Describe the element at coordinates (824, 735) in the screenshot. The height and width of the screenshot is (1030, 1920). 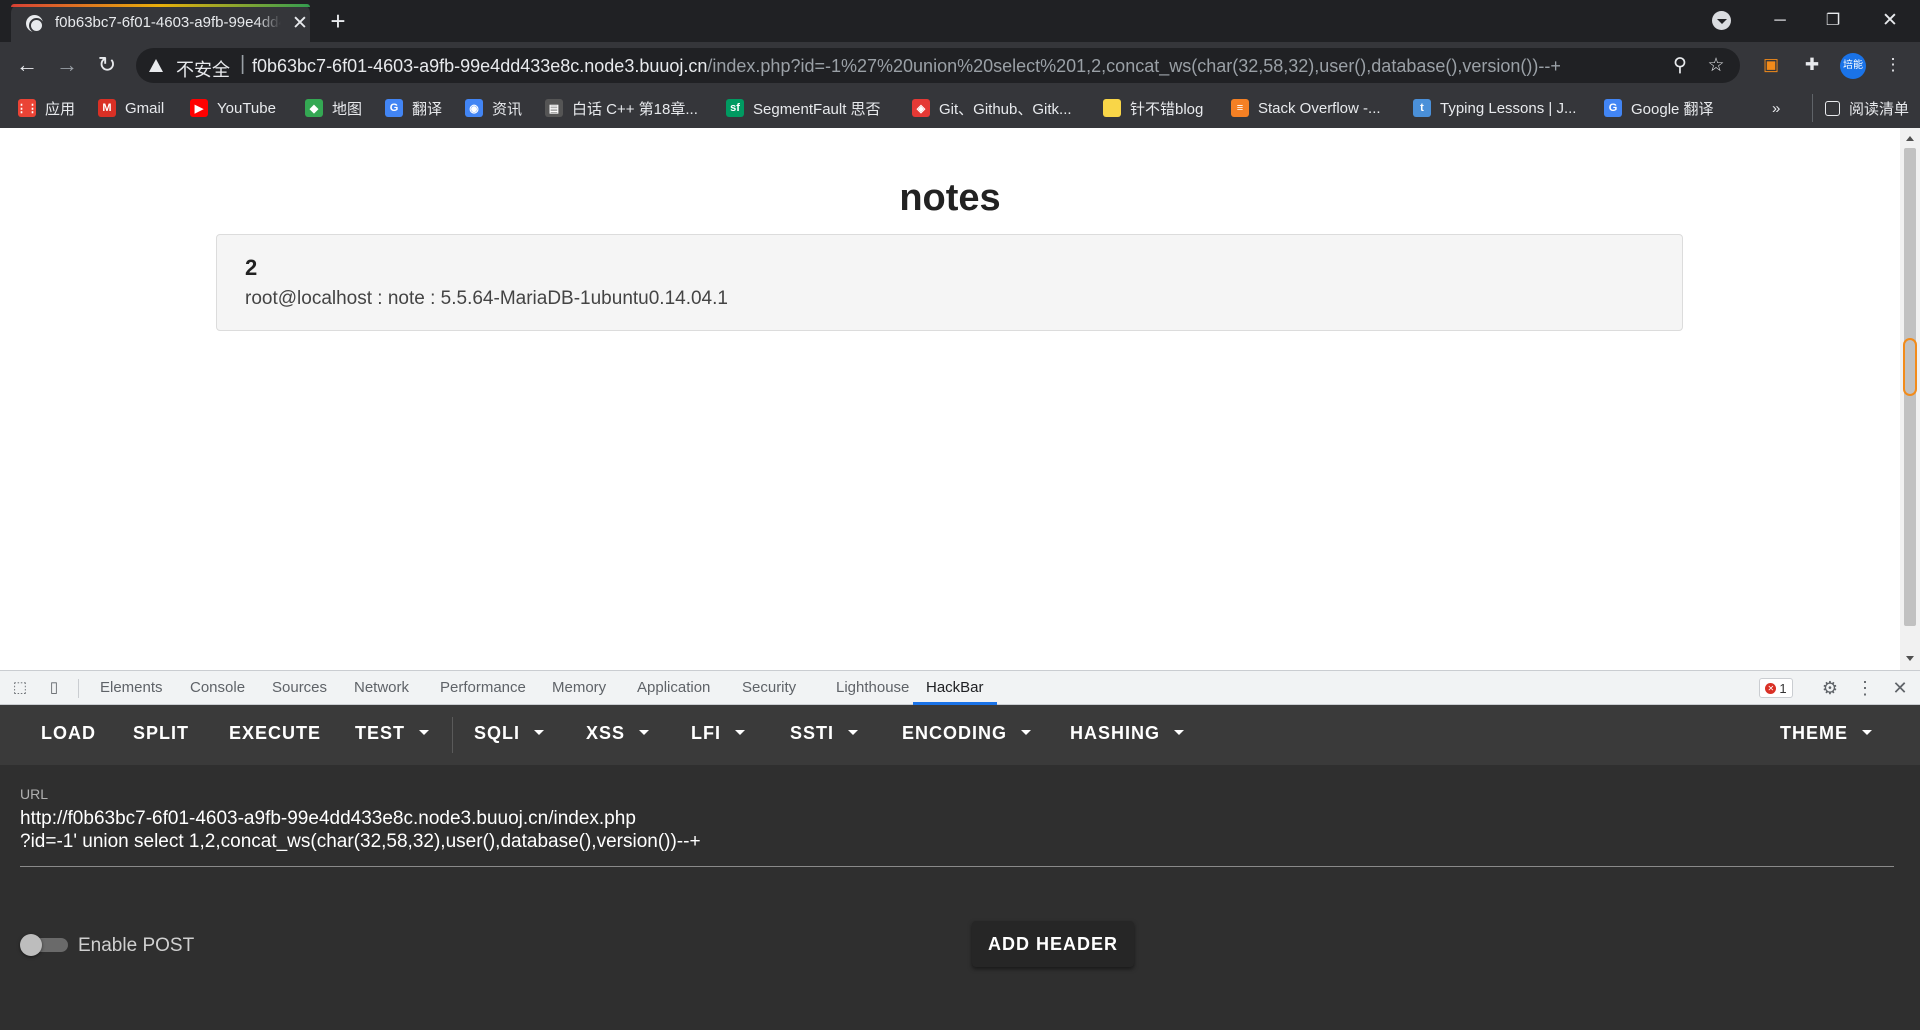
I see `ssti-menu-button: SSTI` at that location.